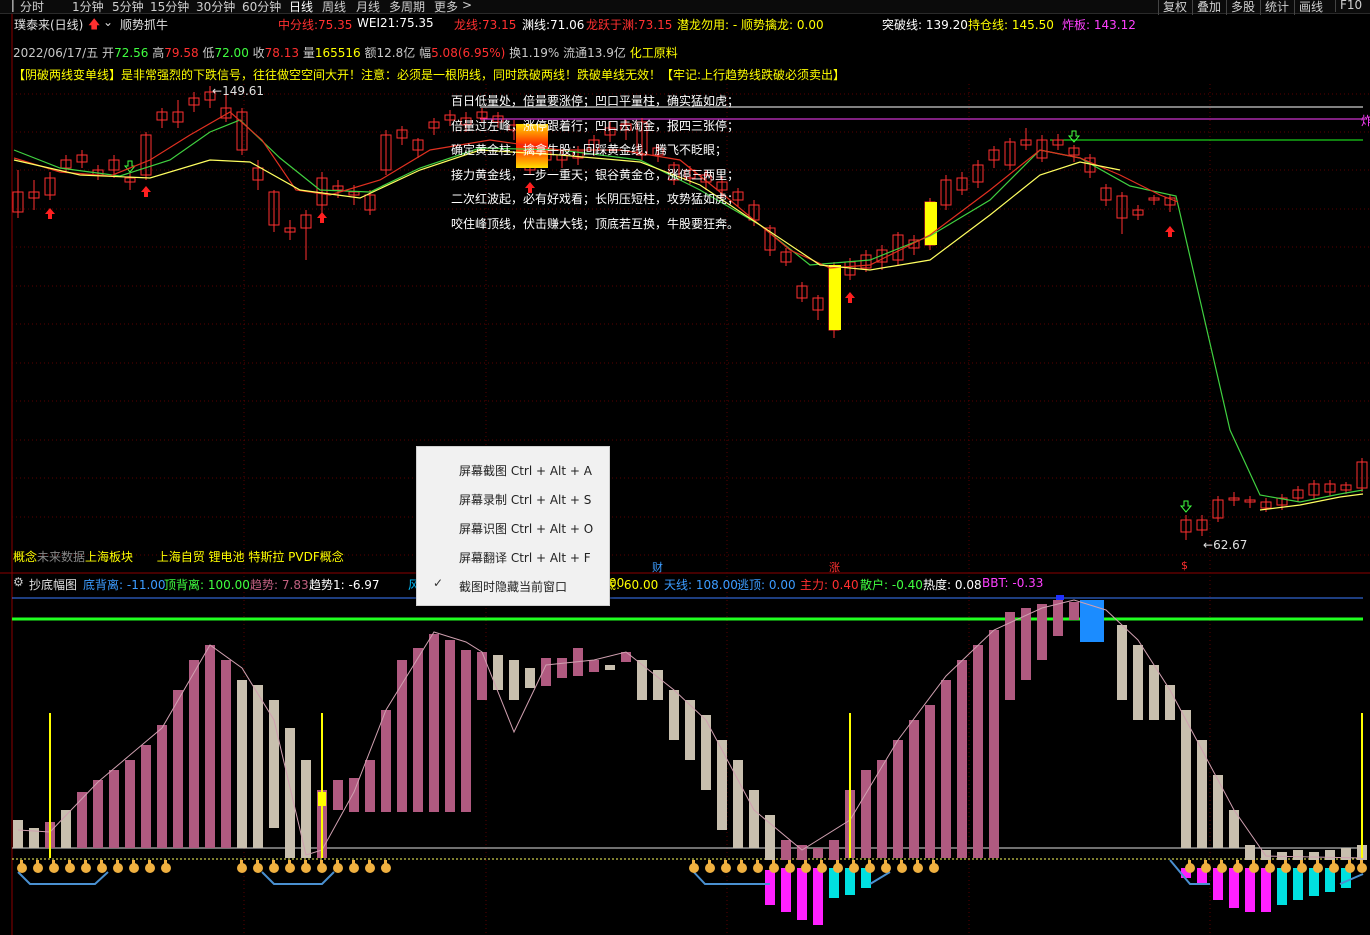 This screenshot has width=1370, height=935. I want to click on sub-item-redu: 热度: 0.08, so click(952, 585).